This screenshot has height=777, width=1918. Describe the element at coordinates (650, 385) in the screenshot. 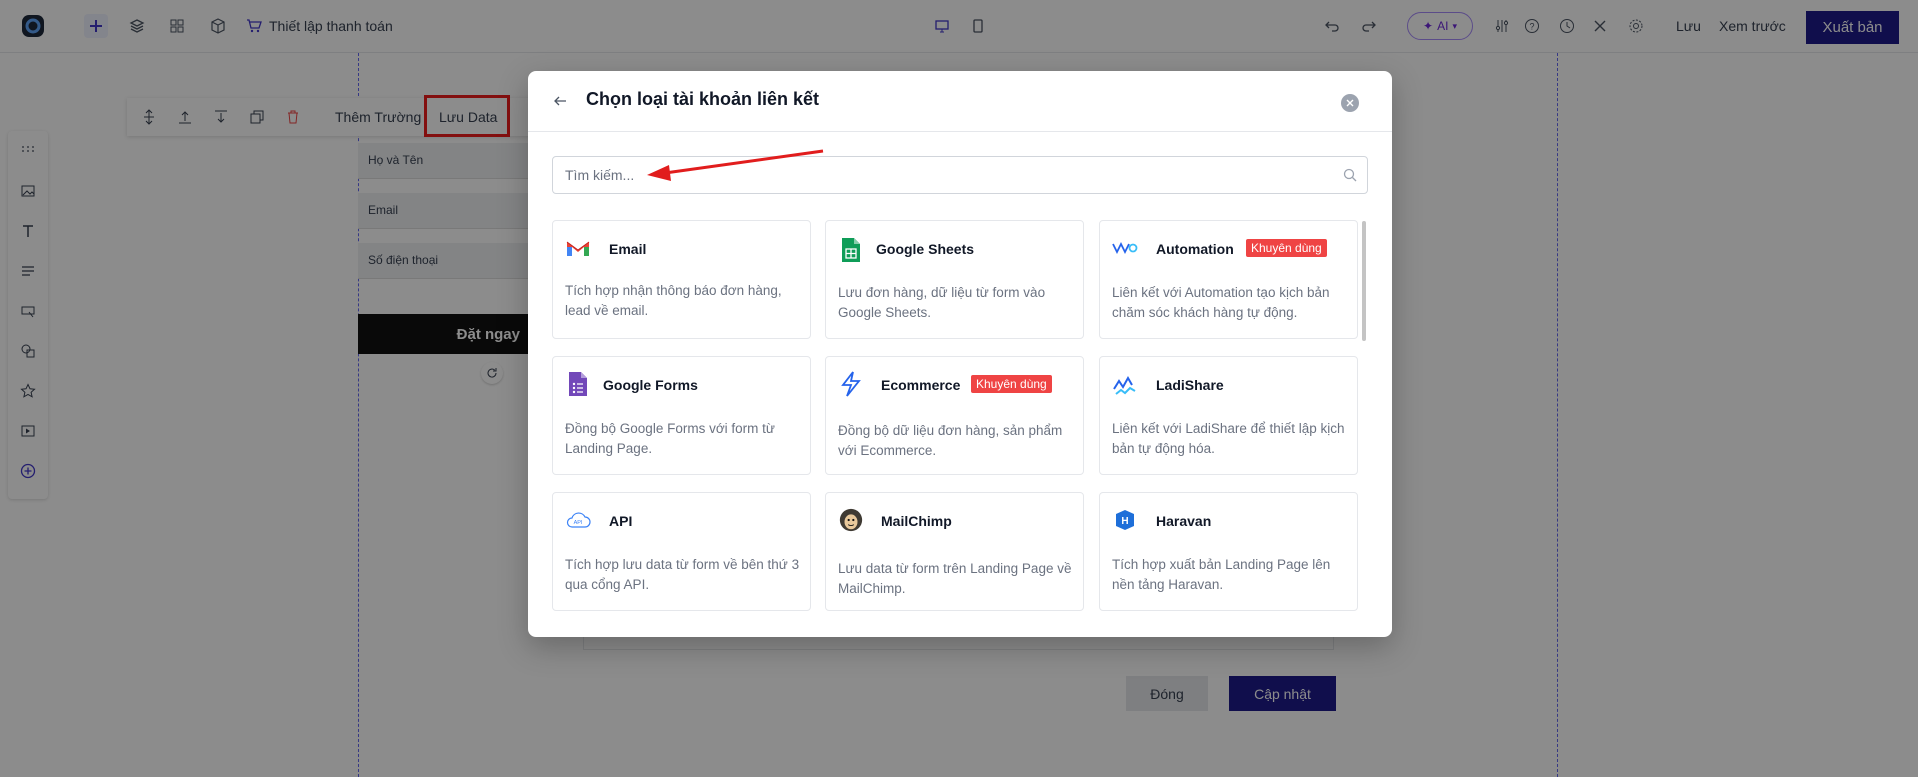

I see `card-title: Google Forms` at that location.